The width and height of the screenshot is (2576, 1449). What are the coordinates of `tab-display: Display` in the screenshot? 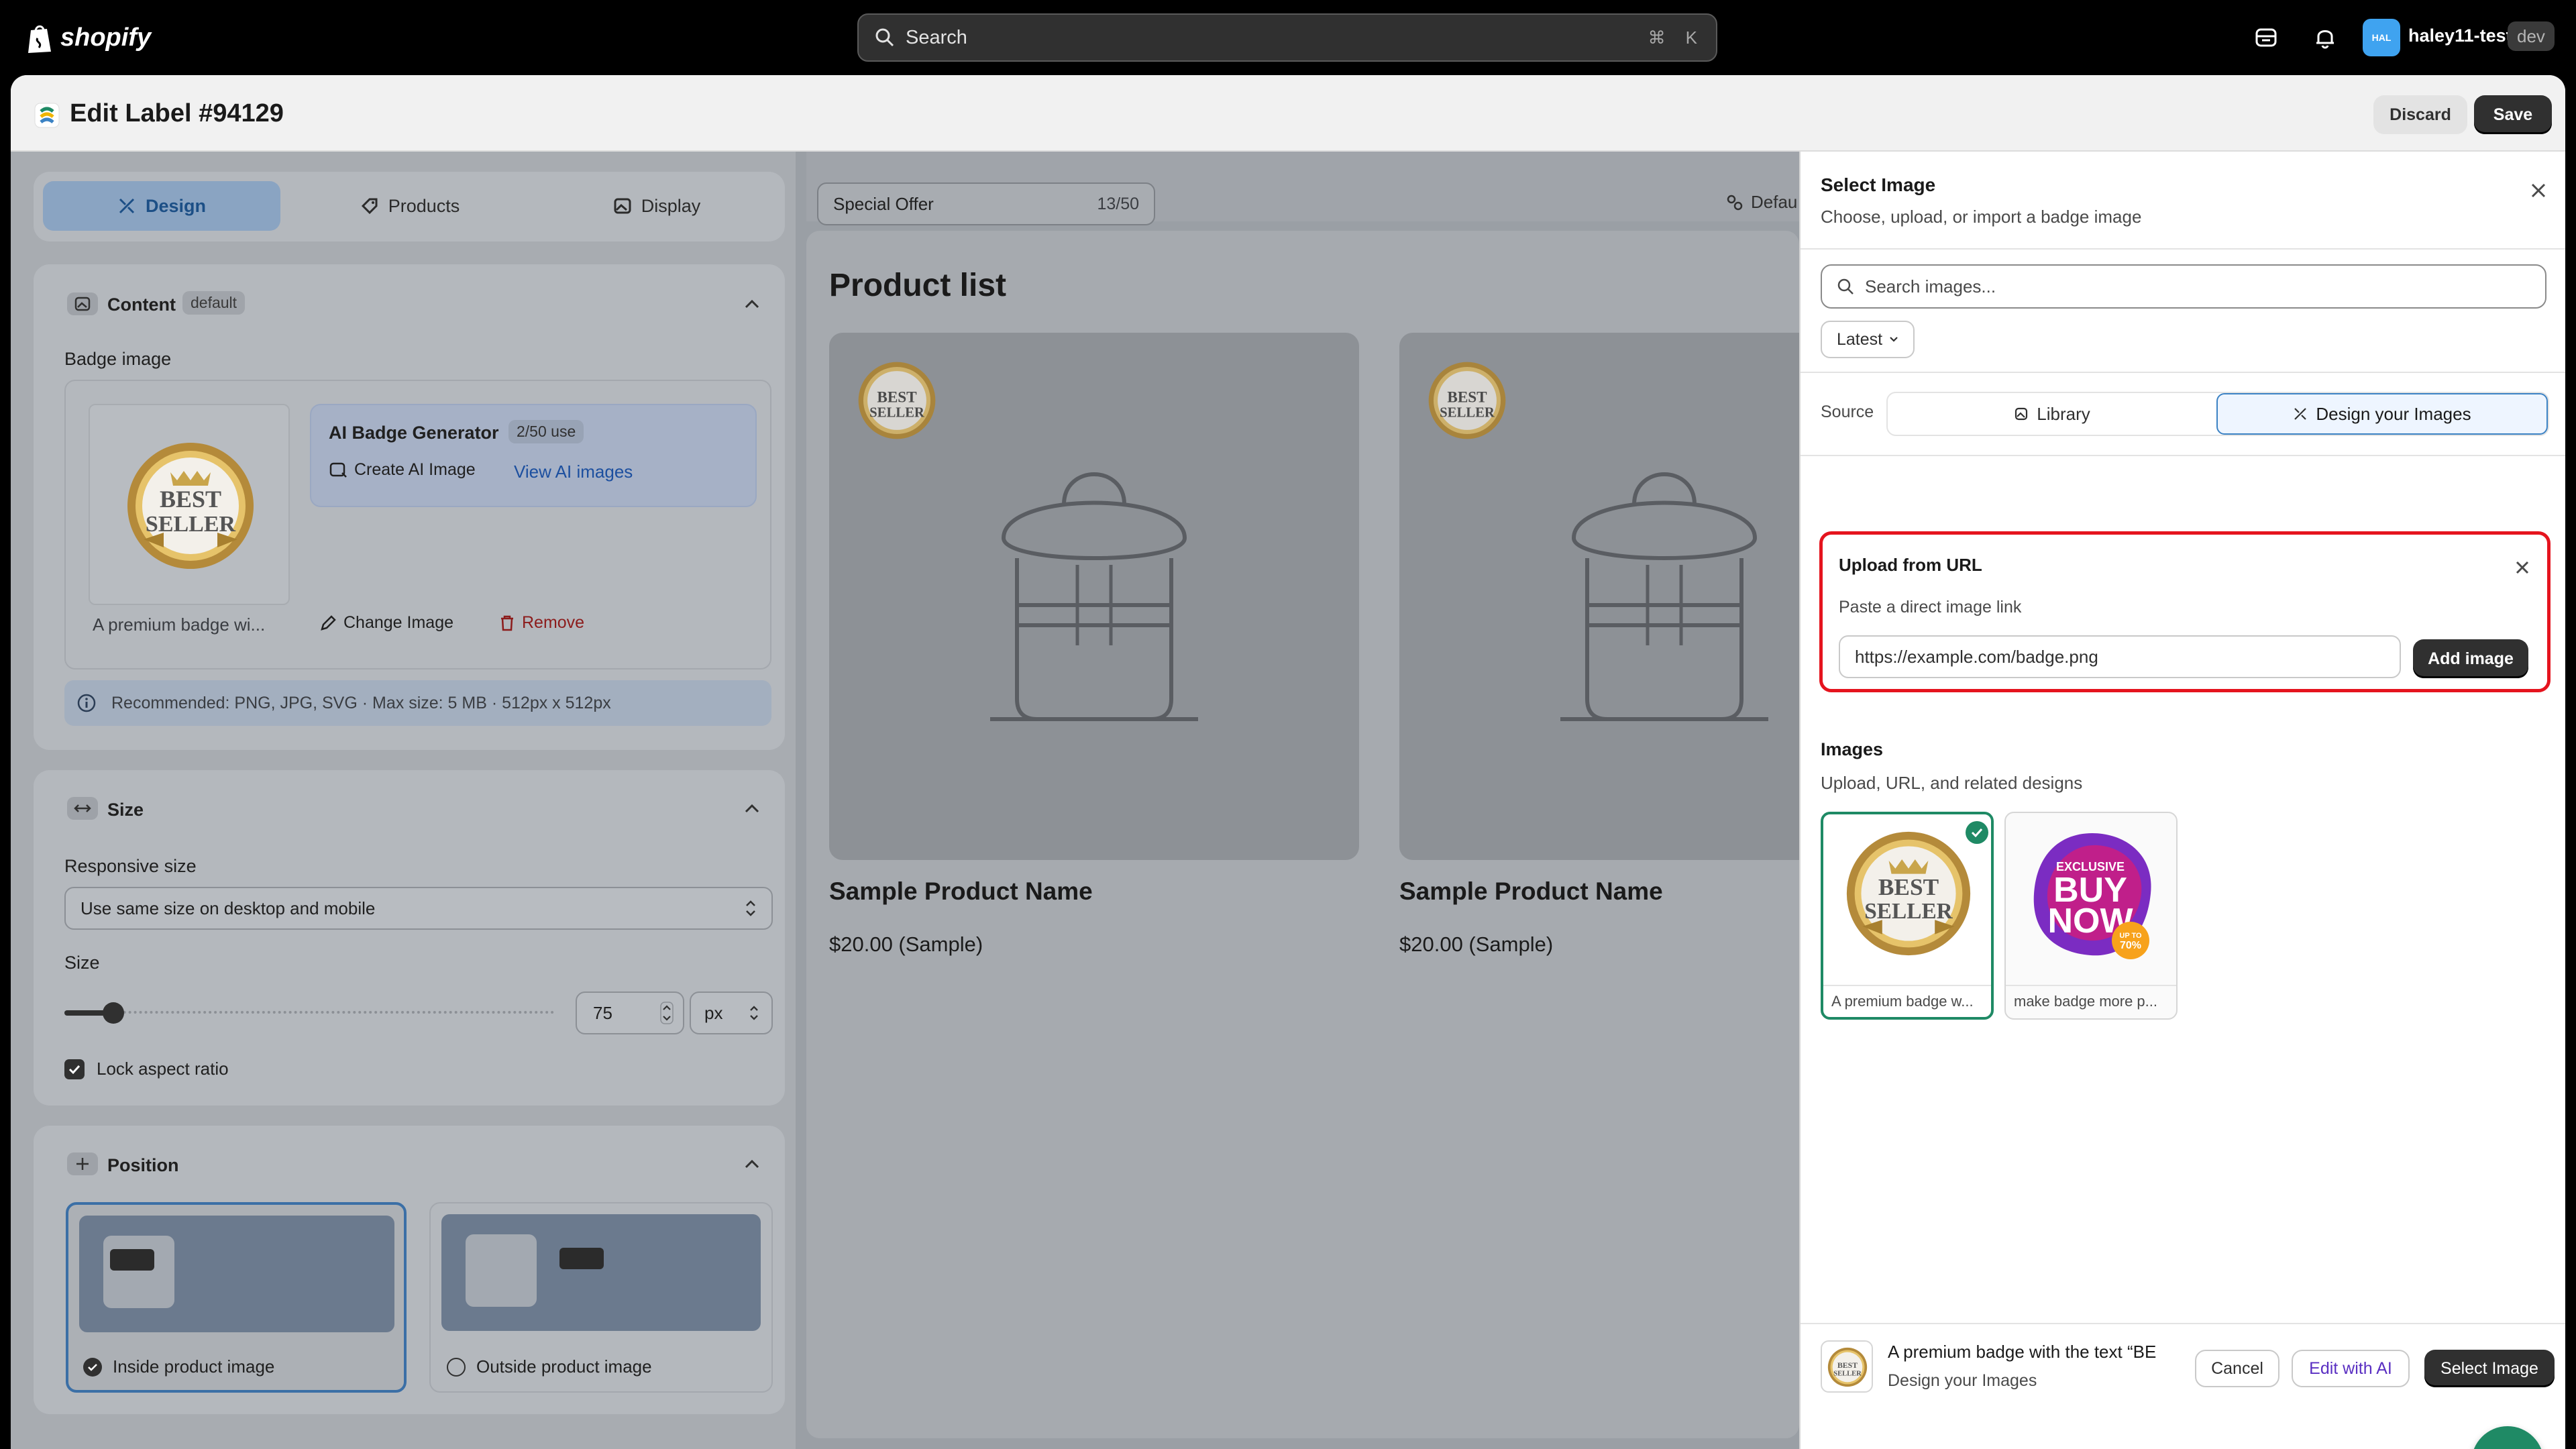 It's located at (656, 206).